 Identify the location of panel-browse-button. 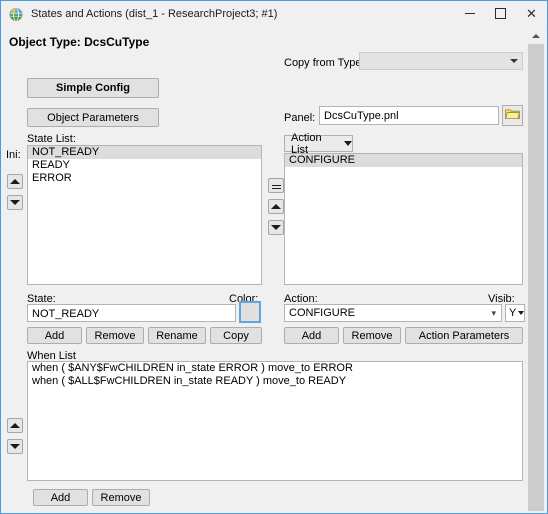
(512, 115).